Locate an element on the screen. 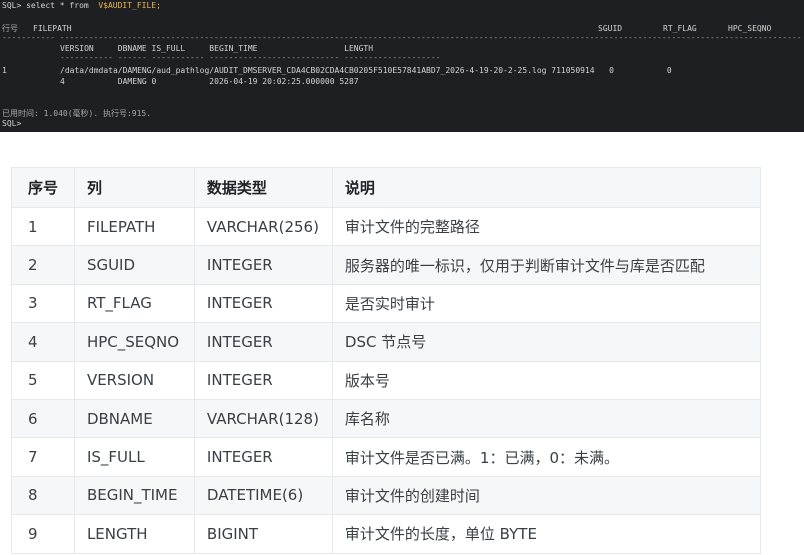  cell-column: RT_FLAG is located at coordinates (134, 304).